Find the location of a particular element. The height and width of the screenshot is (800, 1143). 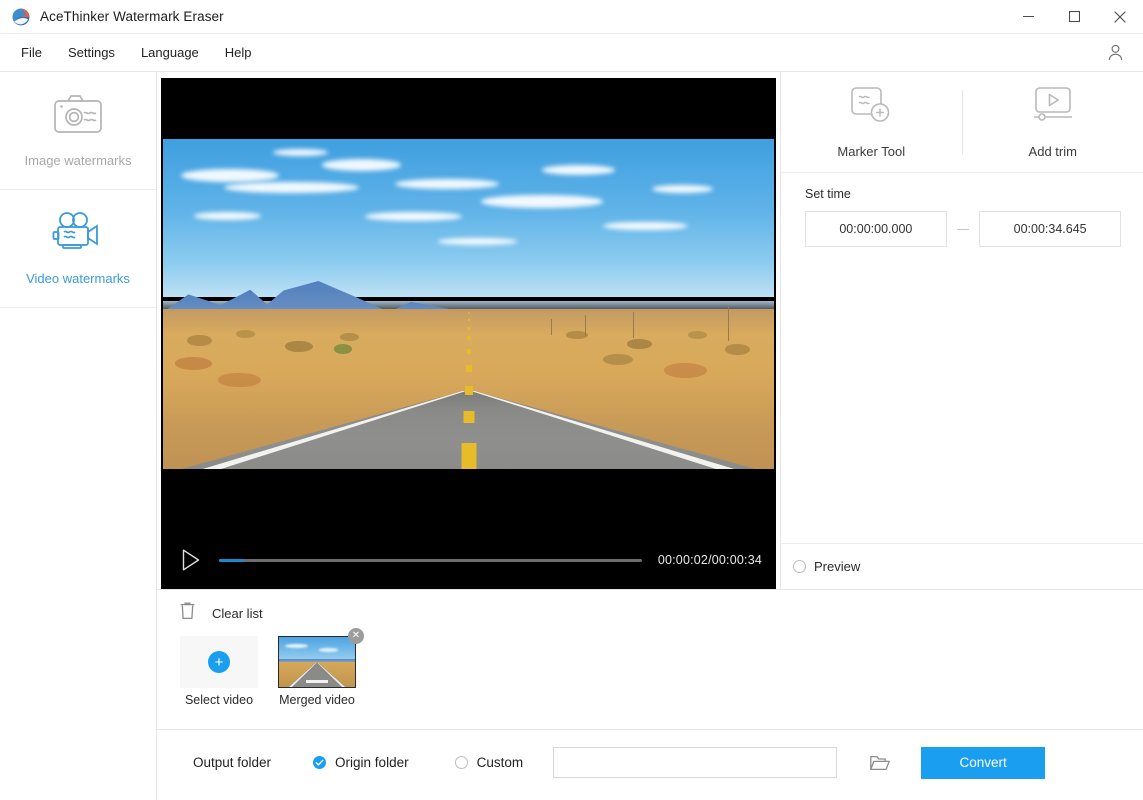

menu-bar: File Settings Language Help is located at coordinates (571, 53).